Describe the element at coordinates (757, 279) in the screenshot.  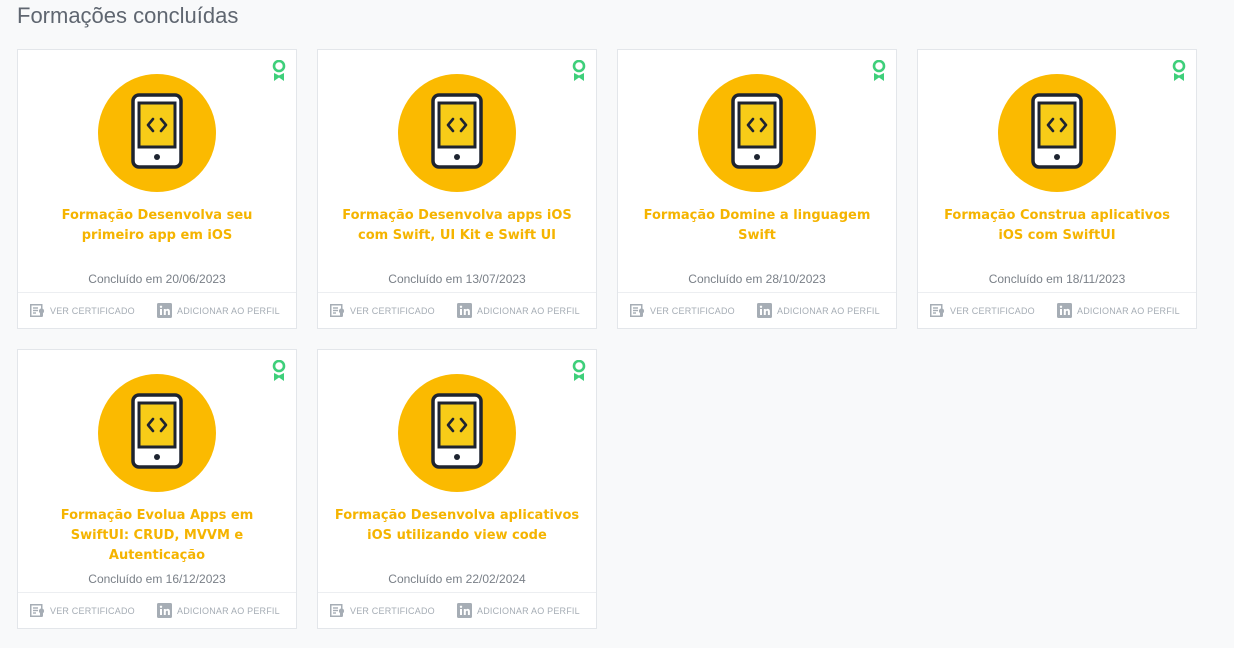
I see `completion-date: Concluído em 28/10/2023` at that location.